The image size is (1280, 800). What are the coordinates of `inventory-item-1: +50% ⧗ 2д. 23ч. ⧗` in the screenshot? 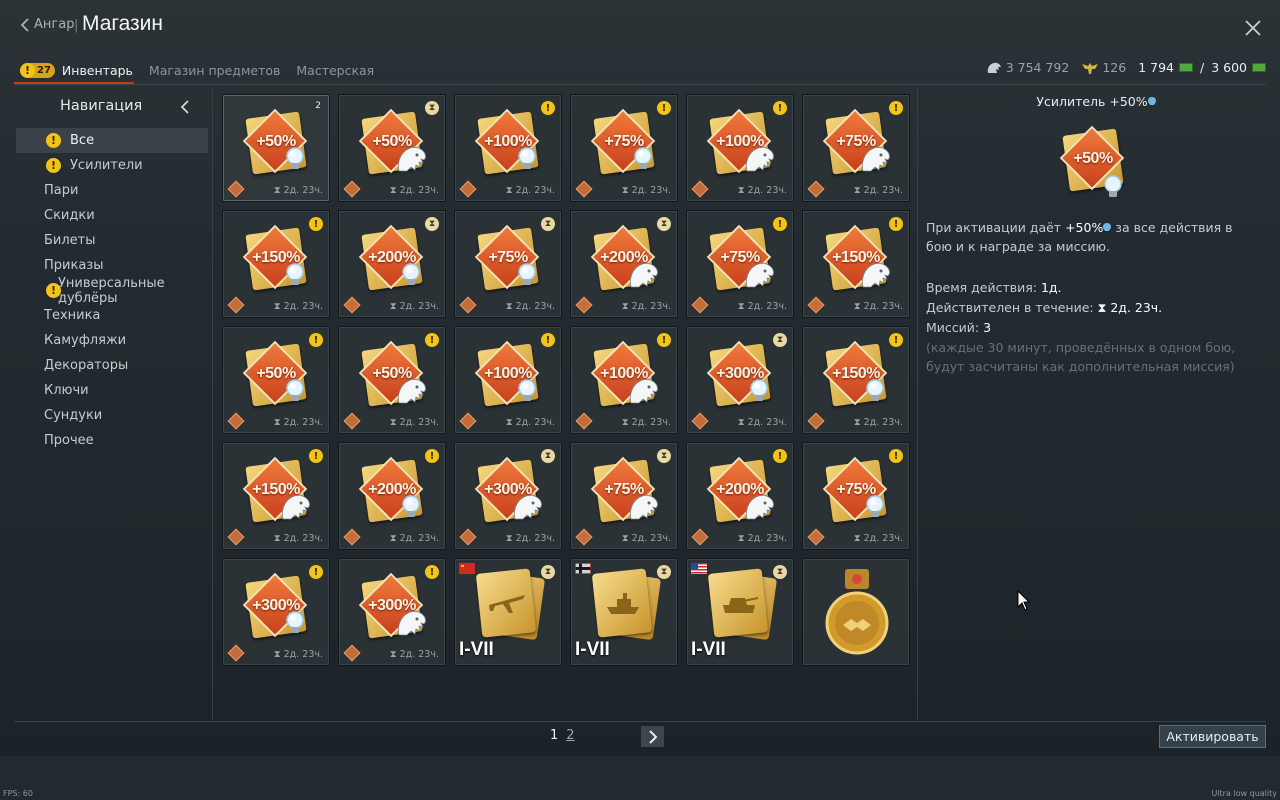 It's located at (392, 148).